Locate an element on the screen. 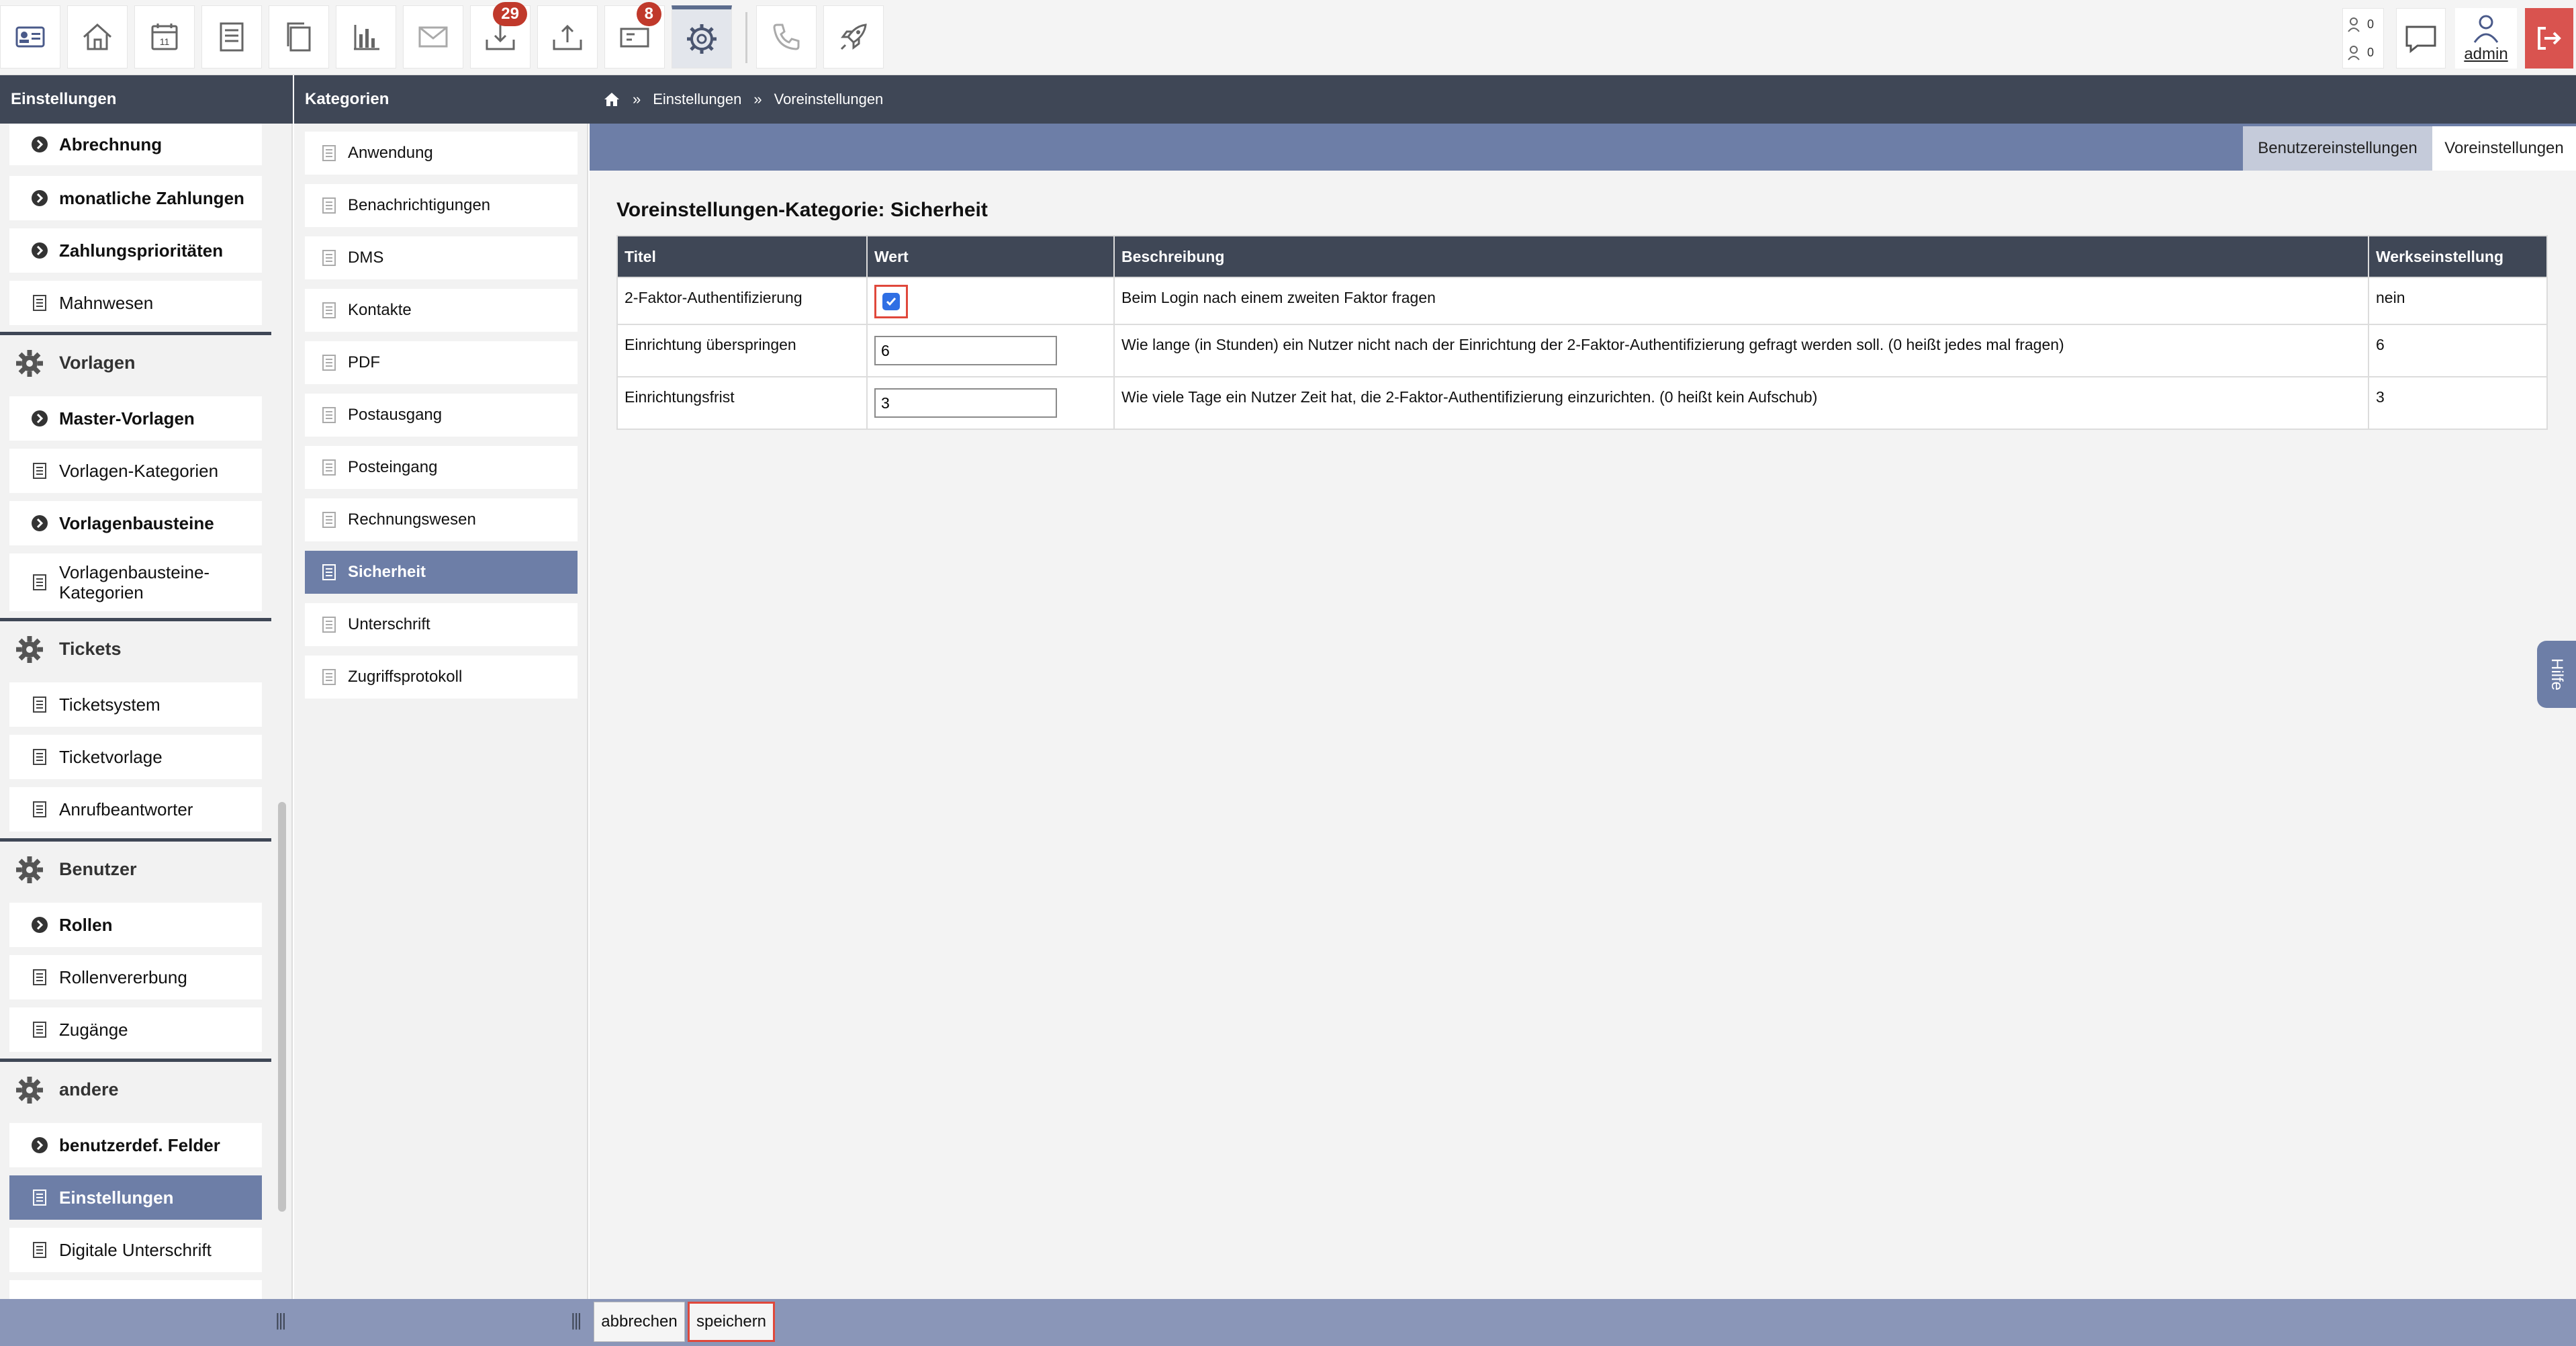 Image resolution: width=2576 pixels, height=1346 pixels. chat-button is located at coordinates (2421, 38).